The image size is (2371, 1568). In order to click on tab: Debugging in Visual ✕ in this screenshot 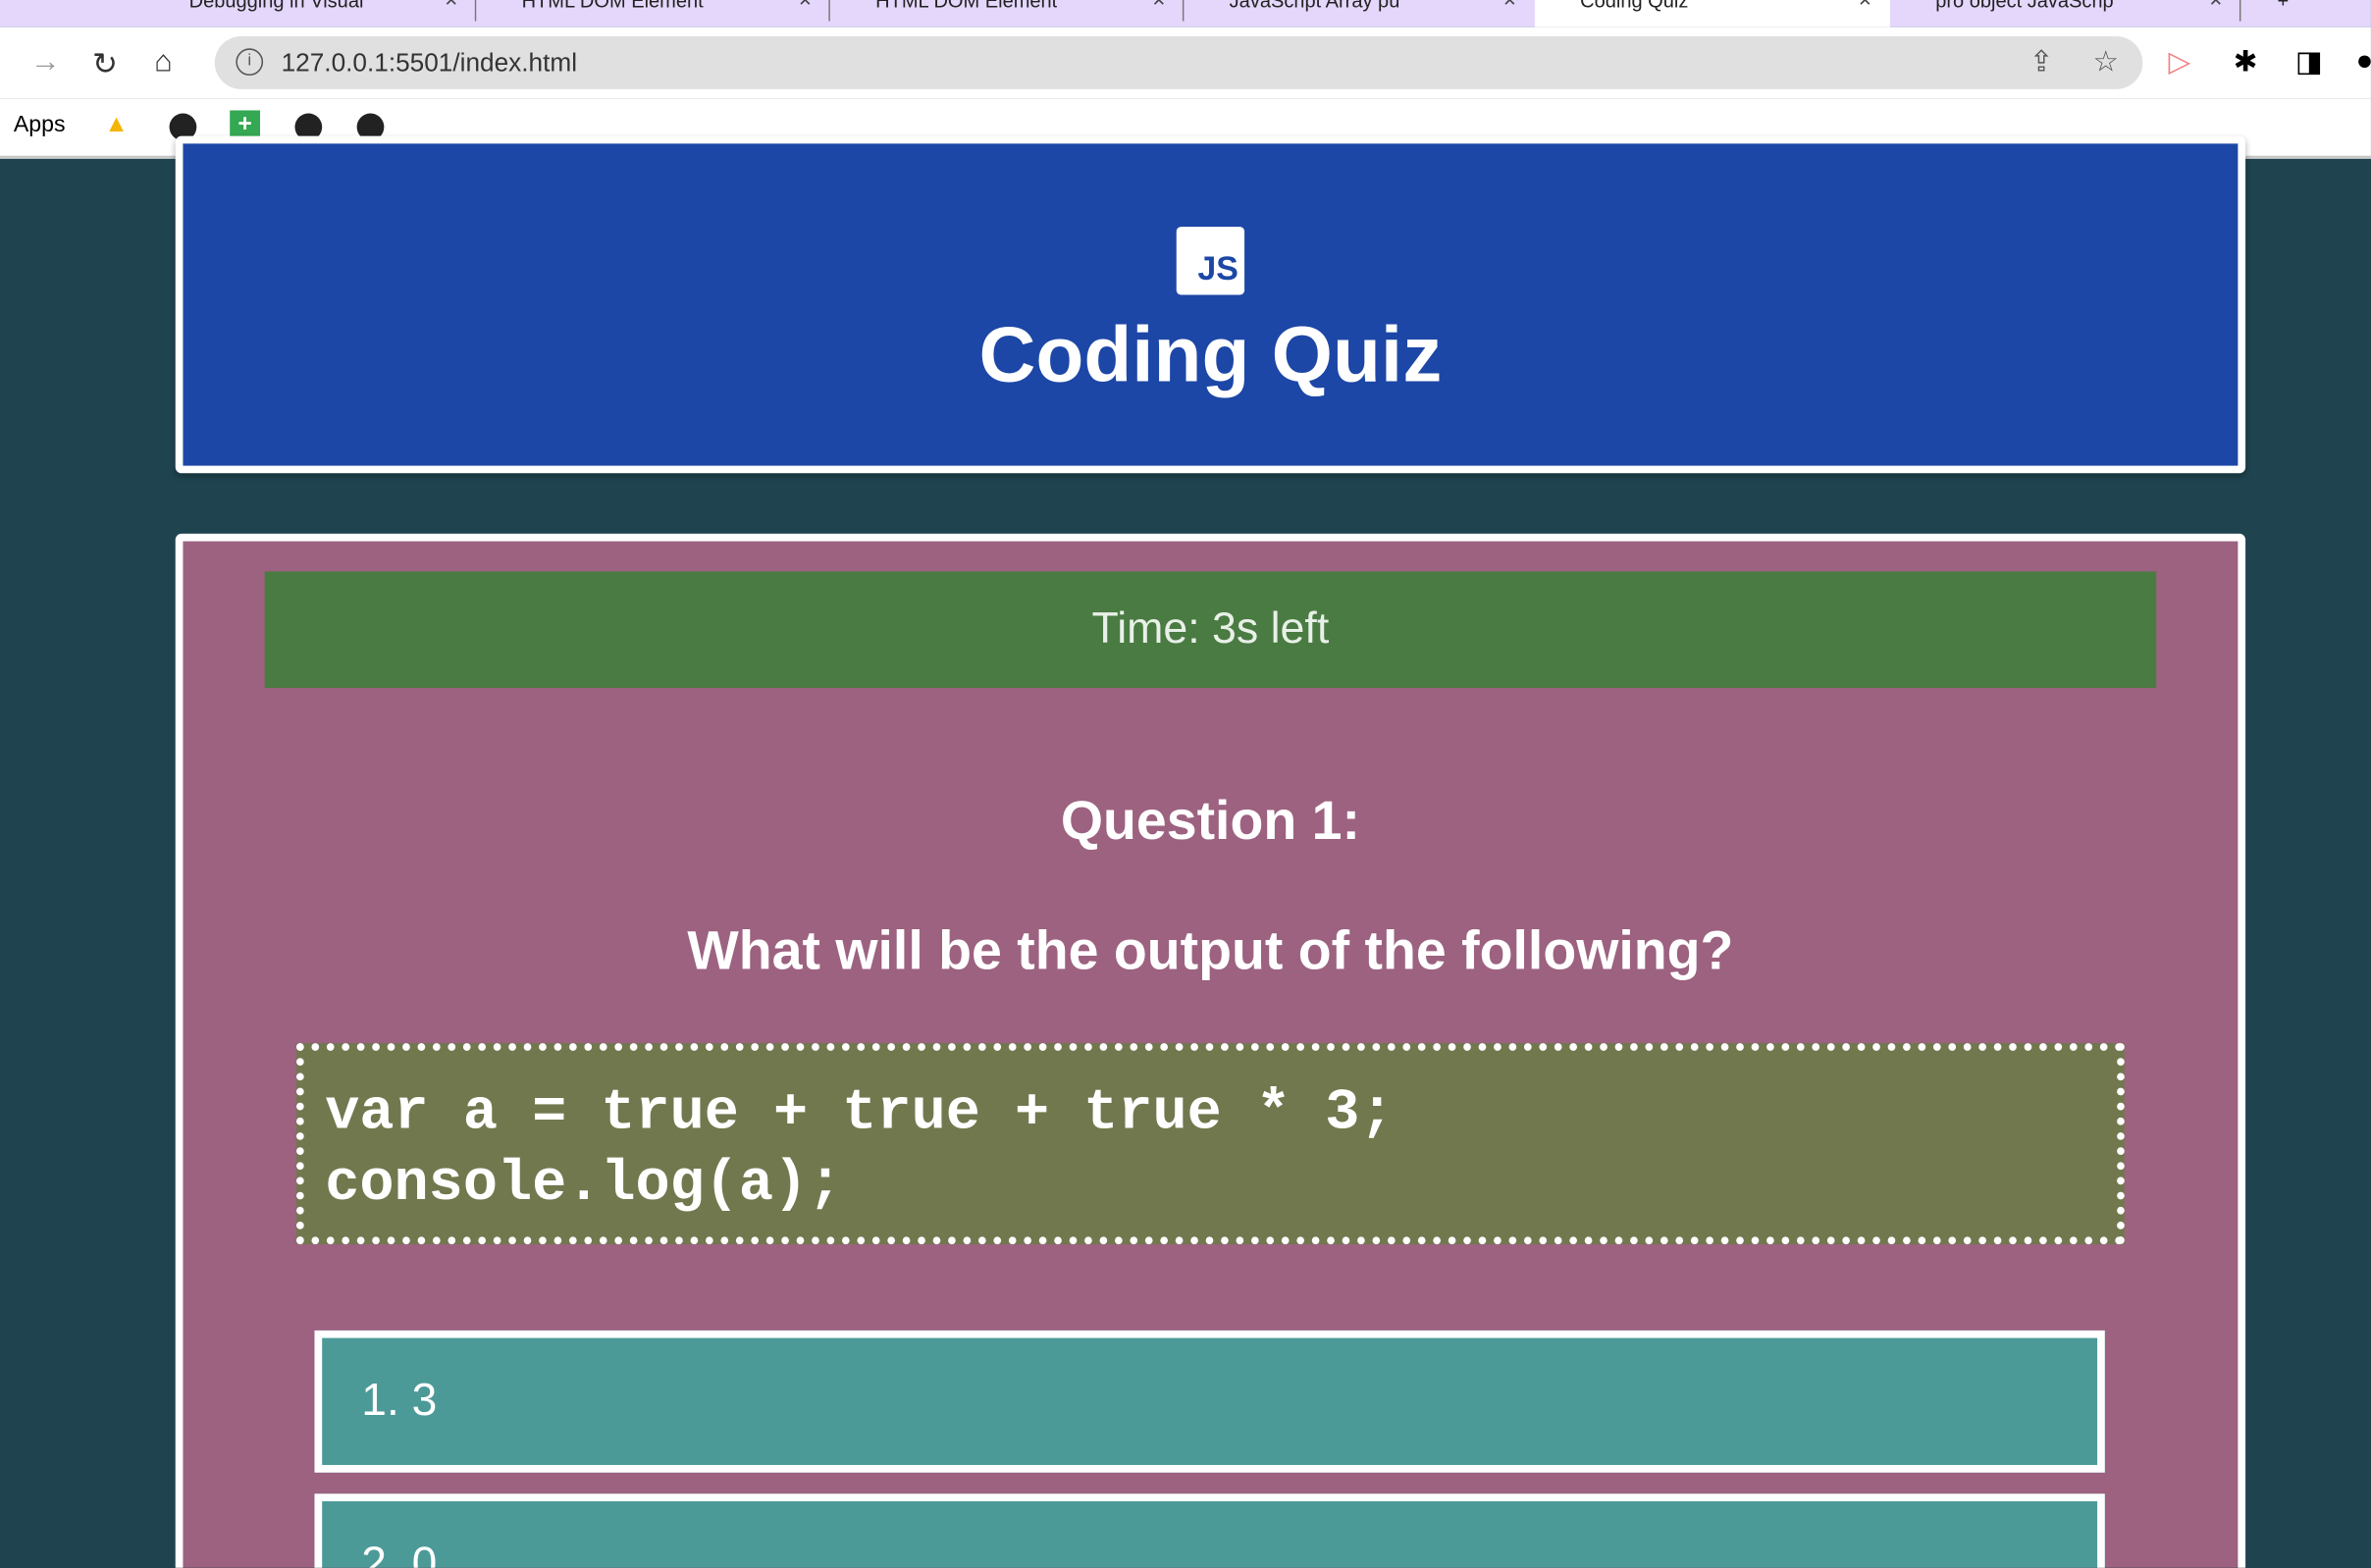, I will do `click(310, 12)`.